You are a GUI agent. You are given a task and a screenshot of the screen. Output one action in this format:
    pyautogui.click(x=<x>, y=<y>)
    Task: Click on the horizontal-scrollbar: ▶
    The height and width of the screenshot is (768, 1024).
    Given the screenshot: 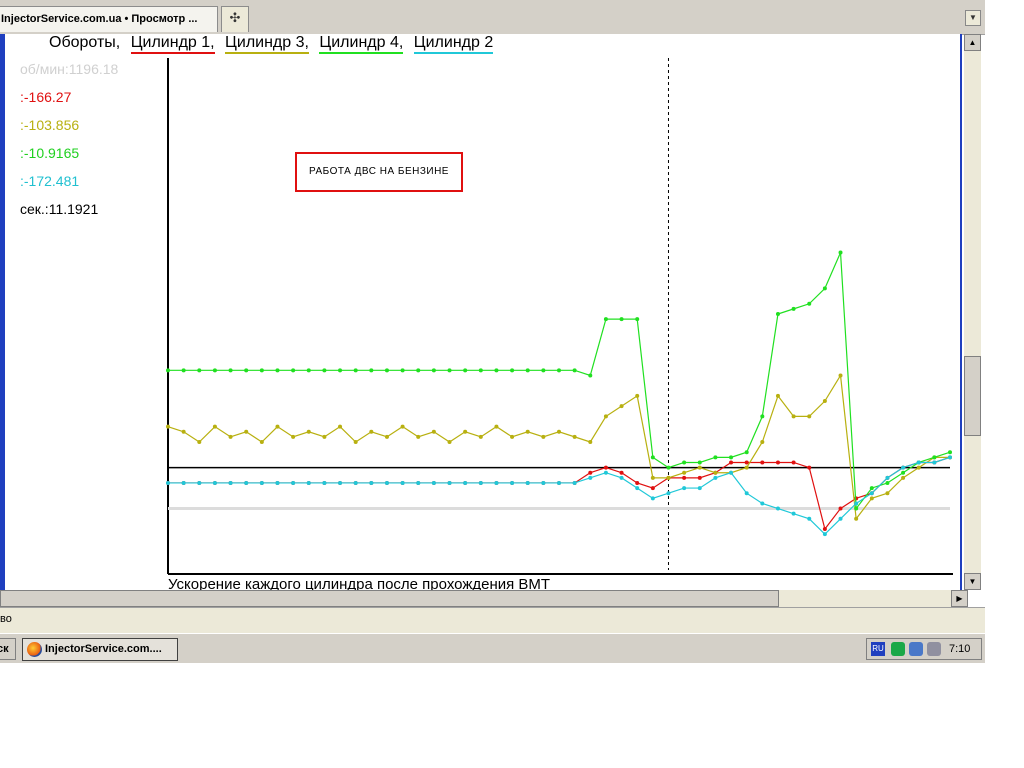 What is the action you would take?
    pyautogui.click(x=484, y=598)
    